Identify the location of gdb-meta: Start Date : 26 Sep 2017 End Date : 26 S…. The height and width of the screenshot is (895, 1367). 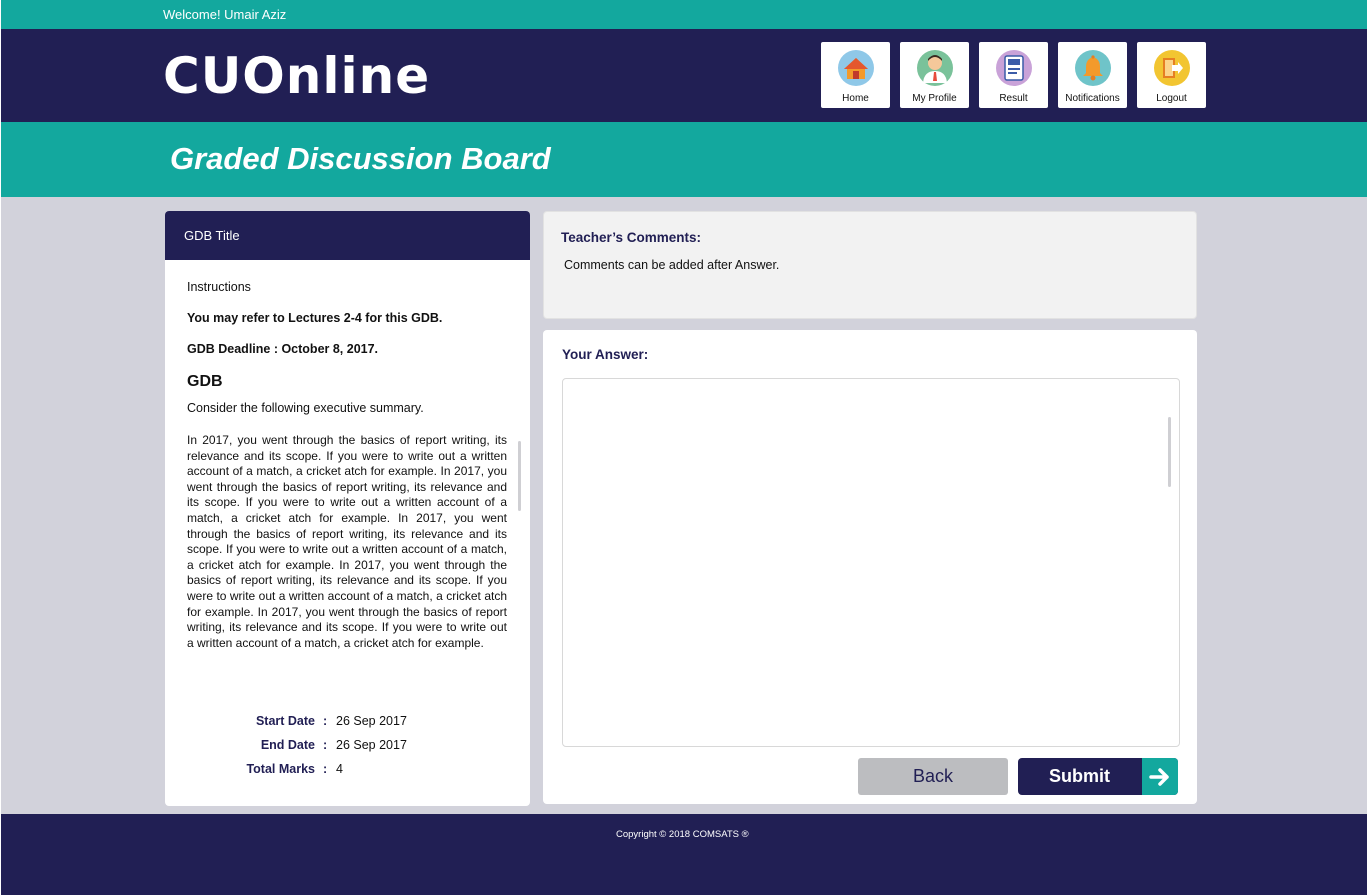
(347, 750).